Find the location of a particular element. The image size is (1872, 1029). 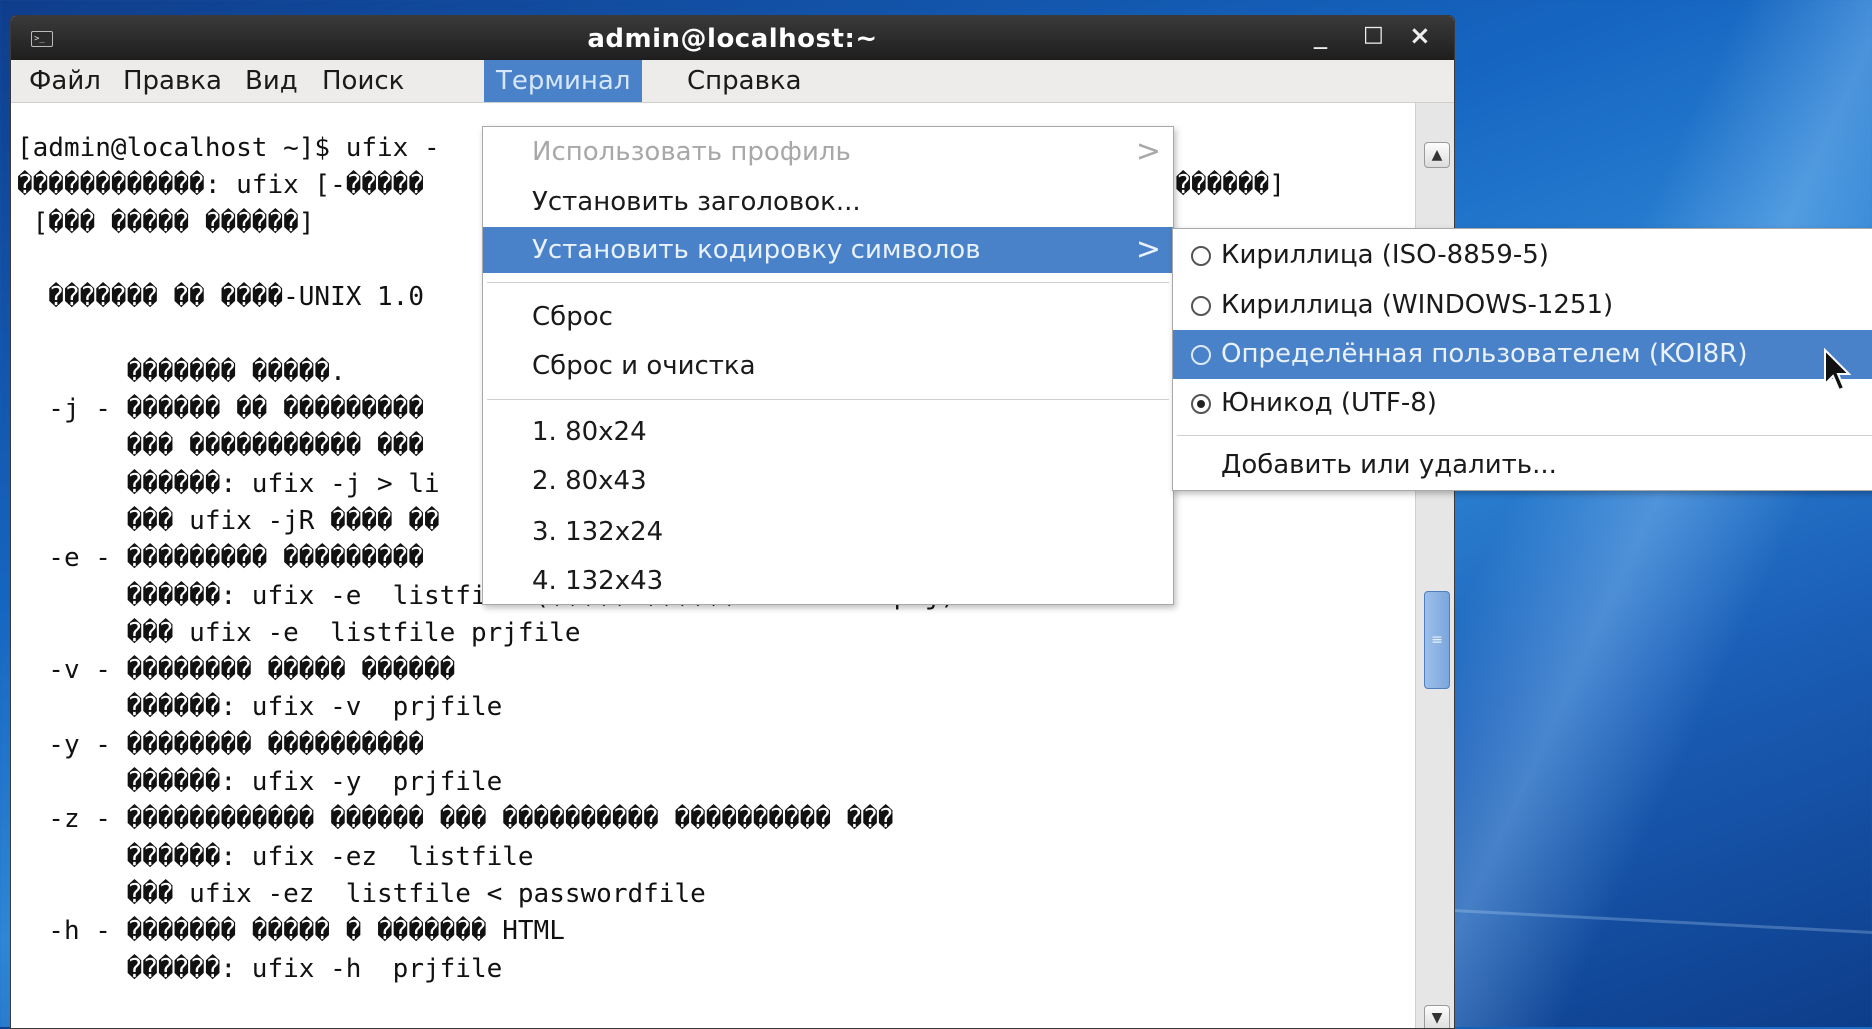

menu-item-label: 1. 80x24 is located at coordinates (589, 432).